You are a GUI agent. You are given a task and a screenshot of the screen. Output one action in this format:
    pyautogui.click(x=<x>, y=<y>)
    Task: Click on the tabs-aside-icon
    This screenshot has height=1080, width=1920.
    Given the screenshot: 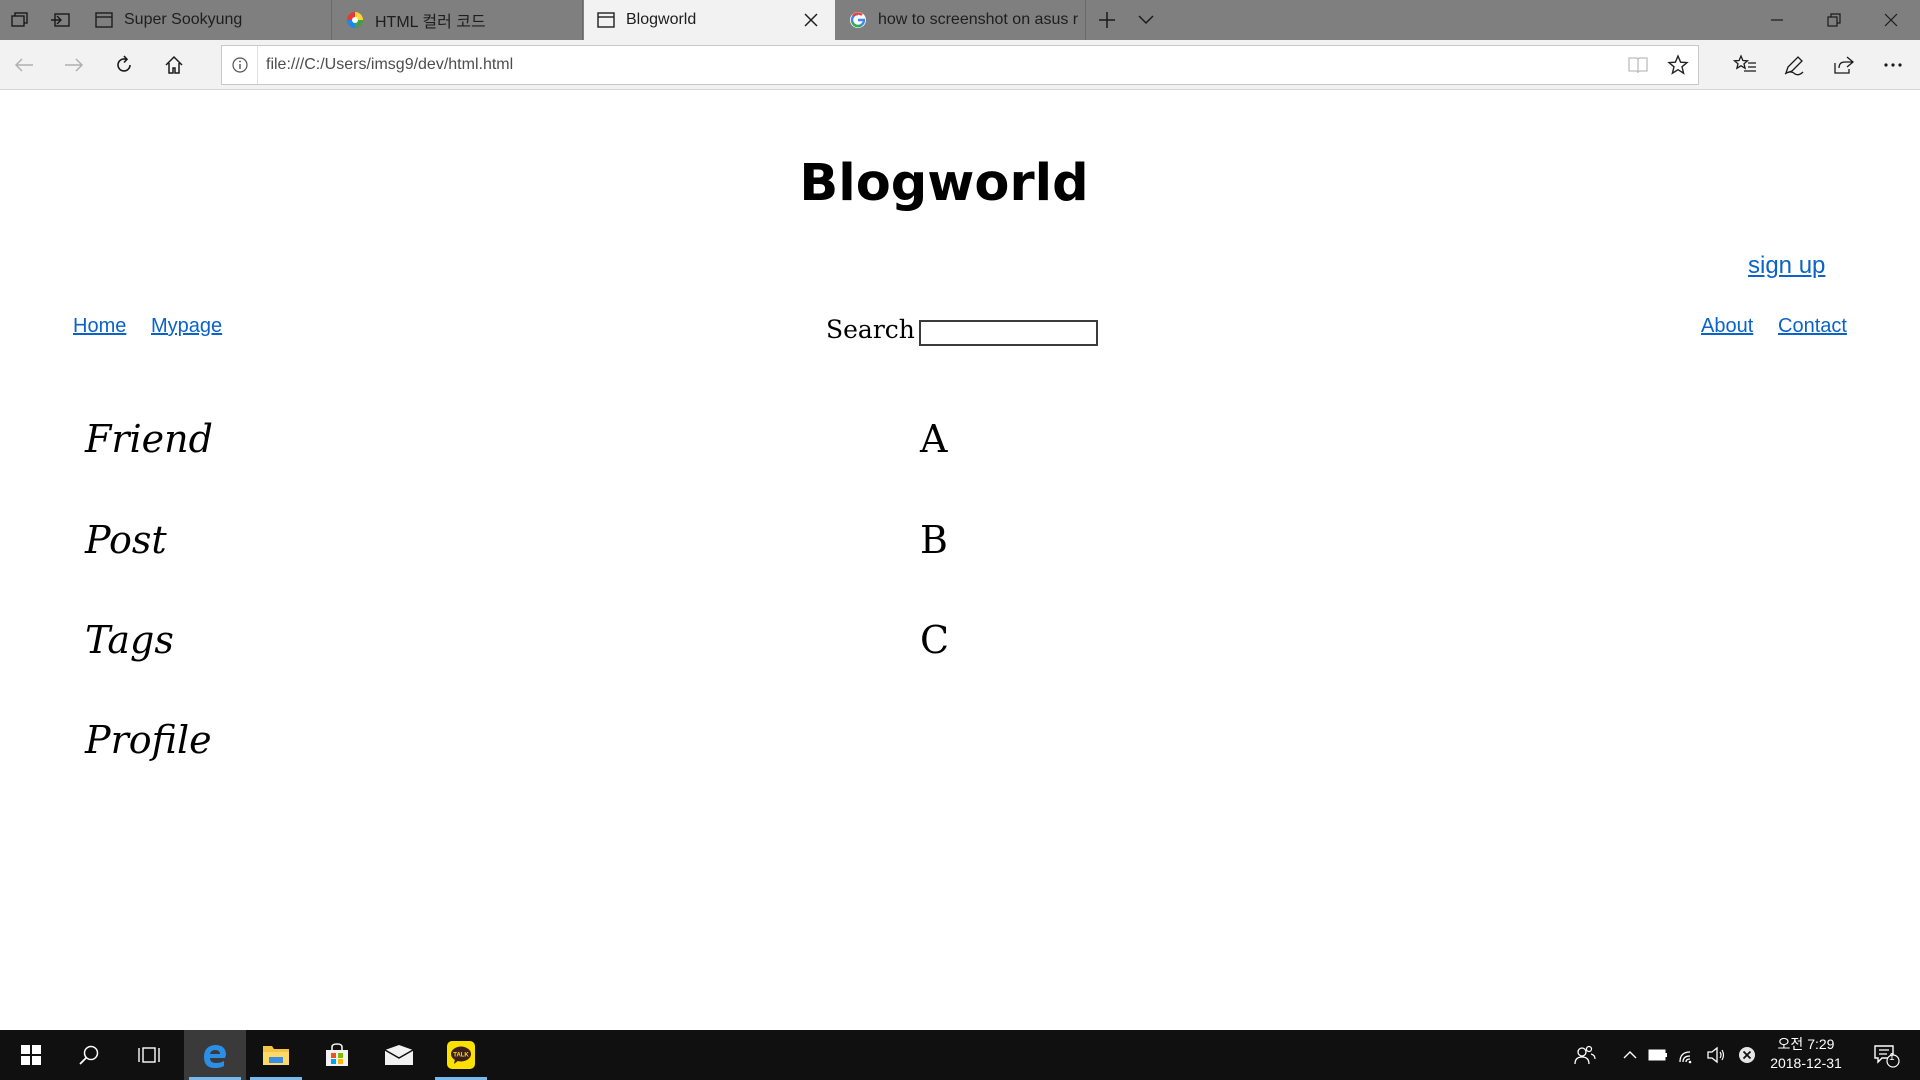 What is the action you would take?
    pyautogui.click(x=60, y=20)
    